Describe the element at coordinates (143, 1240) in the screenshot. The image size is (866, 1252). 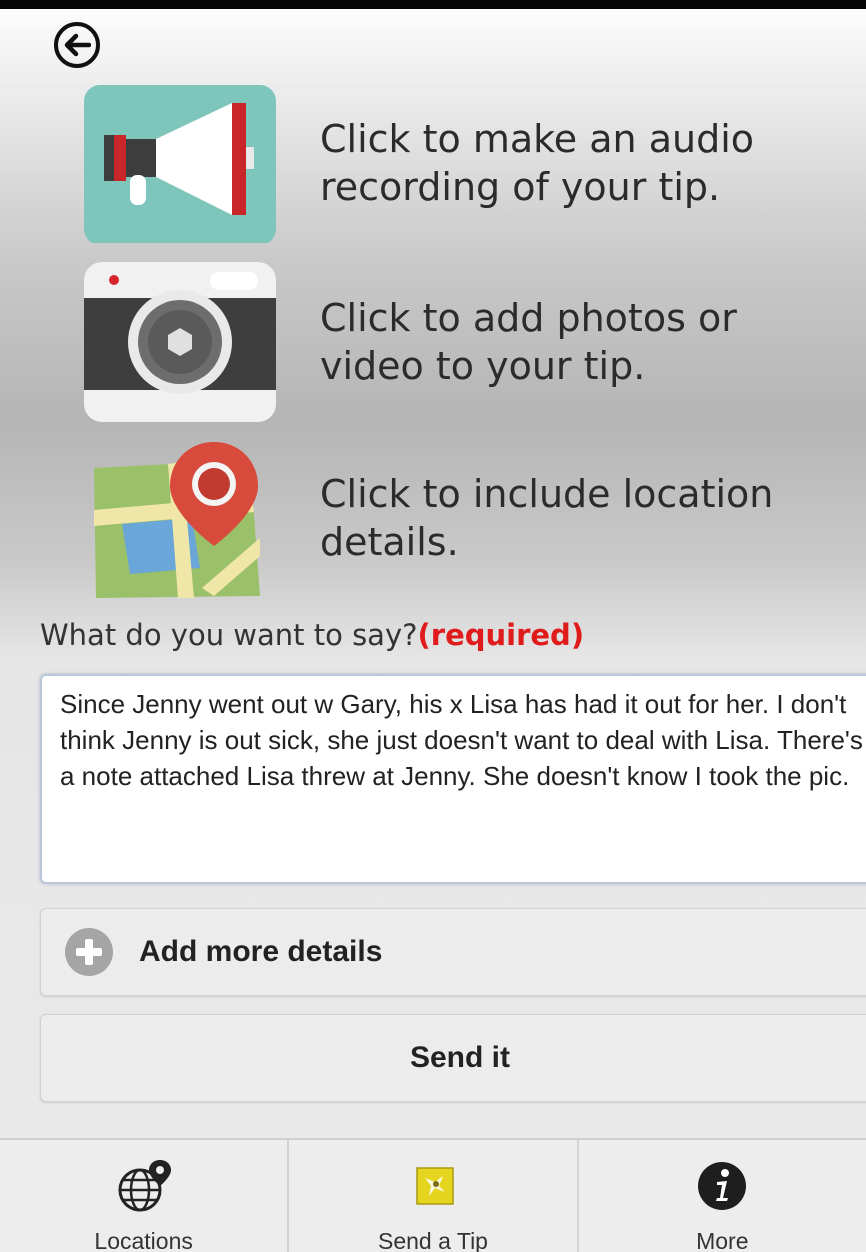
I see `tab-locations-label: Locations` at that location.